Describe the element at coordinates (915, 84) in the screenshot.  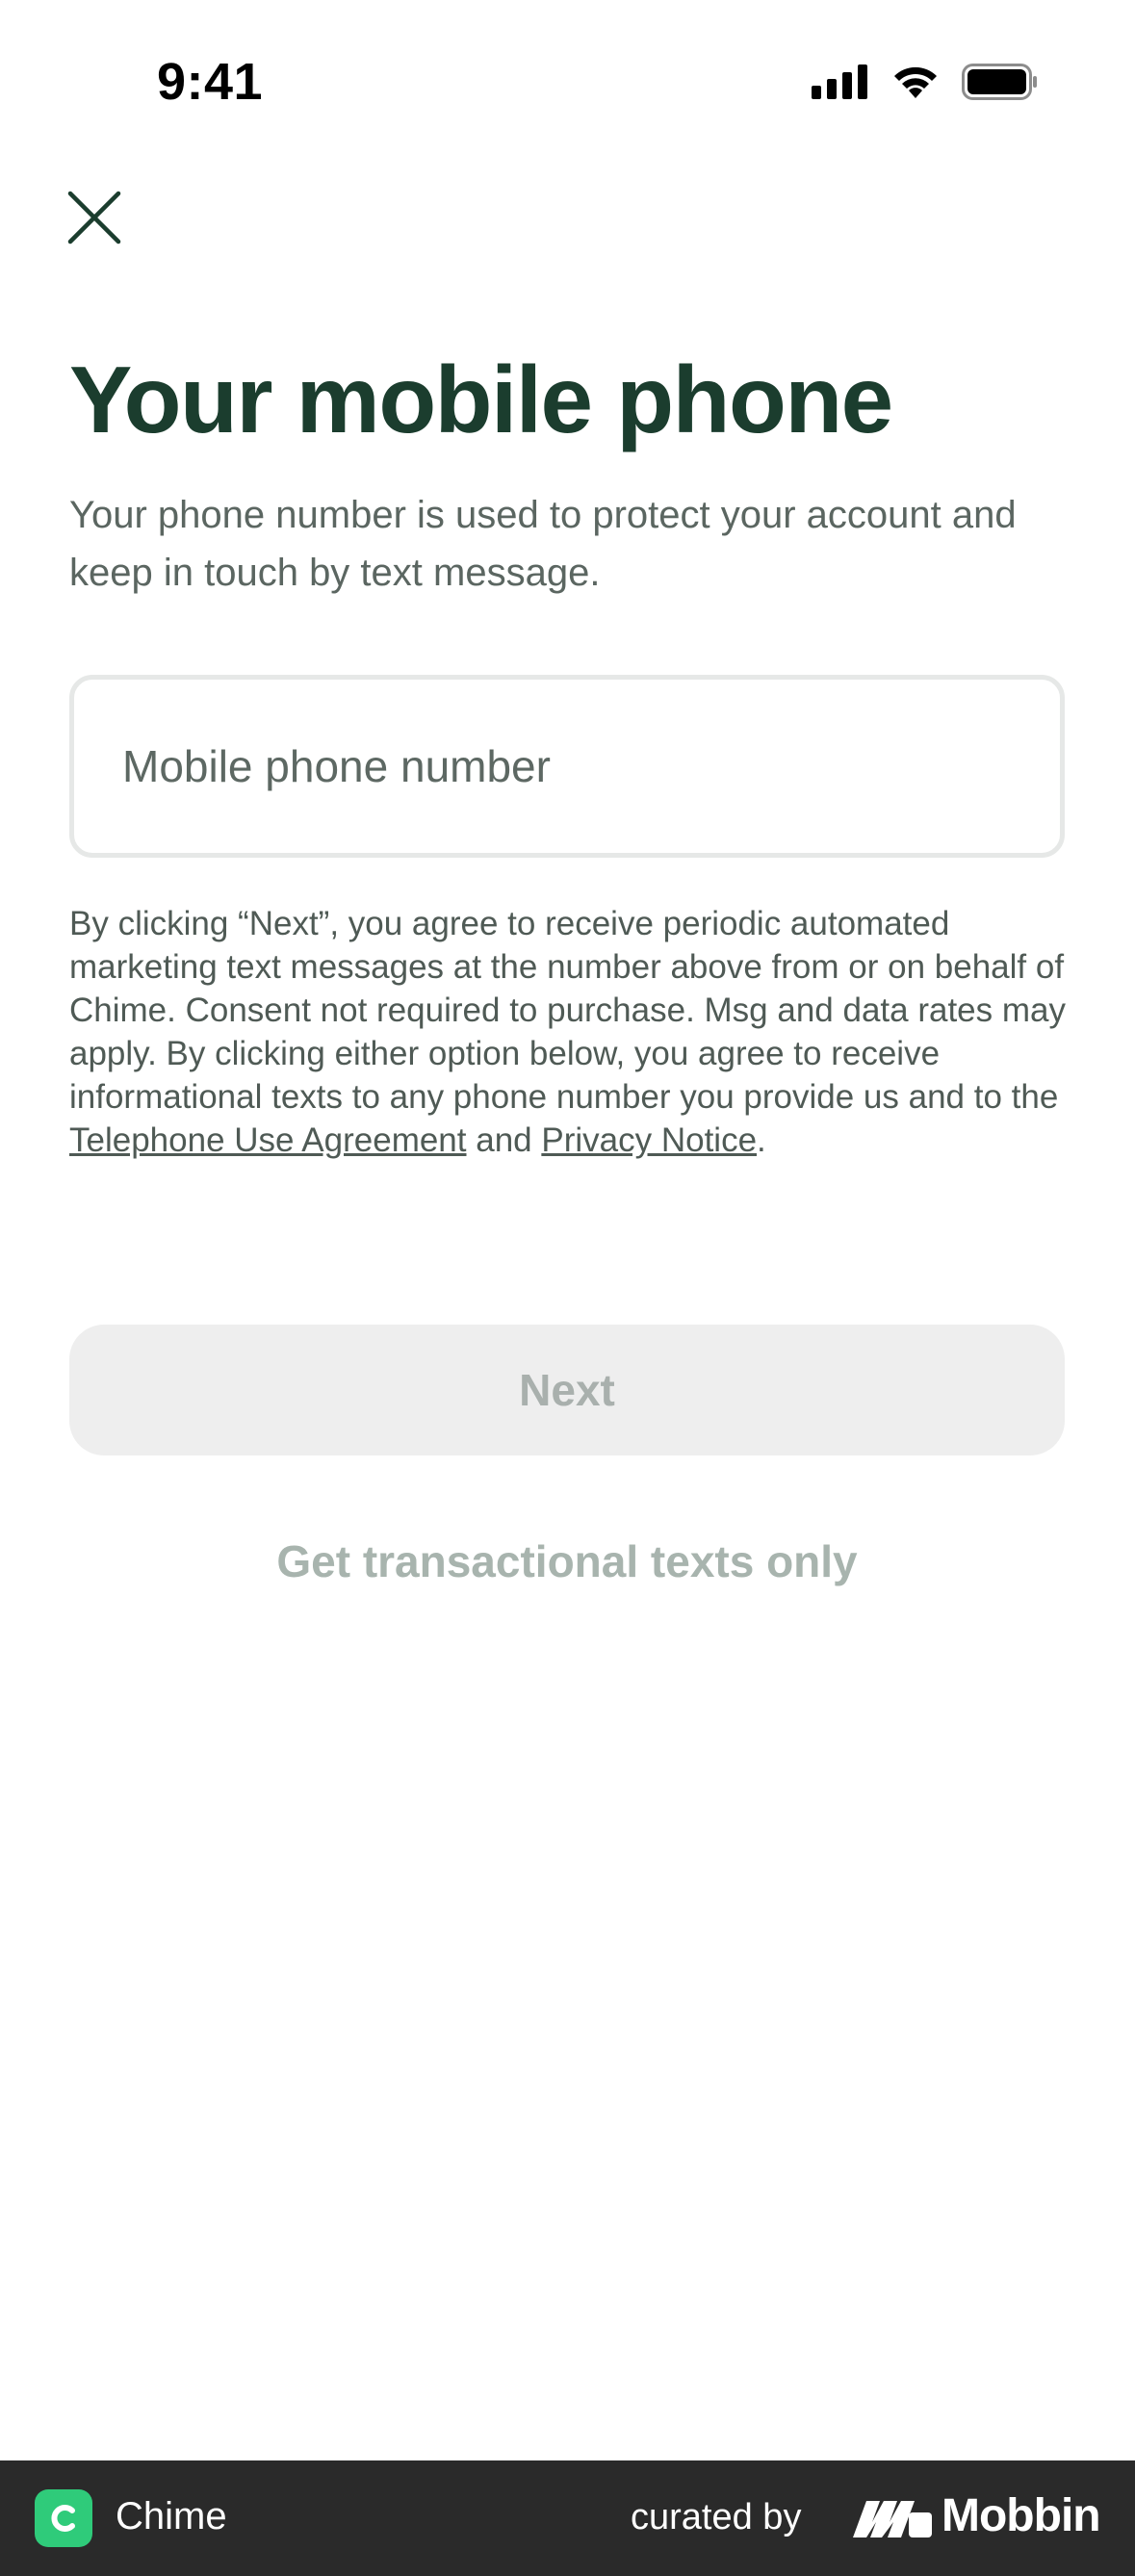
I see `wifi-icon` at that location.